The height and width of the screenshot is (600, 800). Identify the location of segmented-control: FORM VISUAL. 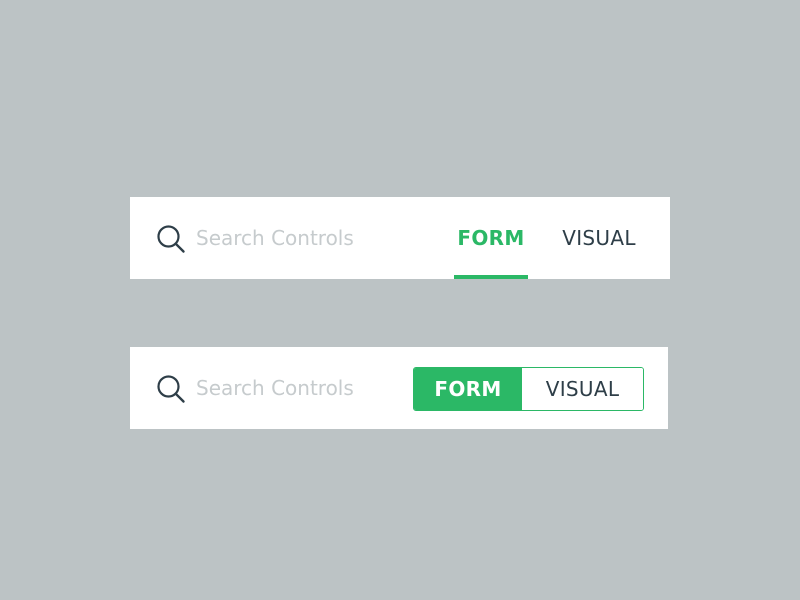
(528, 389).